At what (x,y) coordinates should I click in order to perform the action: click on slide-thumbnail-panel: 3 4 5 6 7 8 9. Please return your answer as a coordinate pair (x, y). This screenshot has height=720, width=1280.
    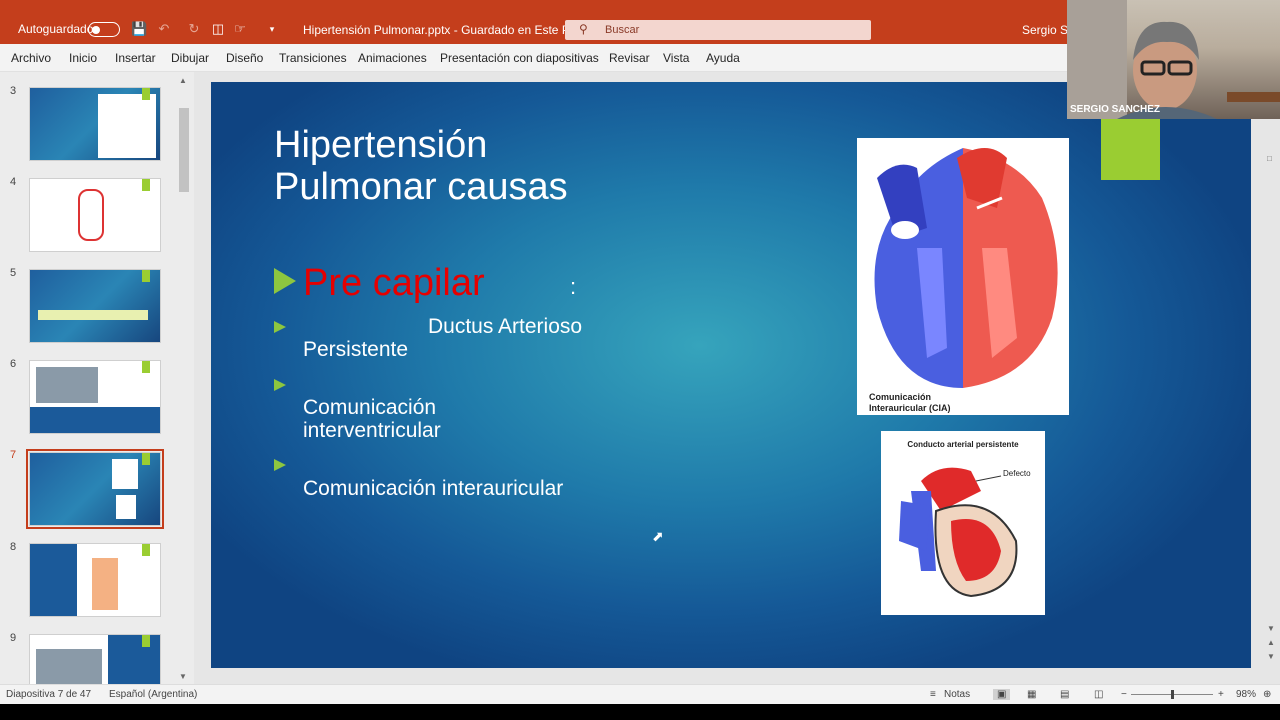
    Looking at the image, I should click on (97, 390).